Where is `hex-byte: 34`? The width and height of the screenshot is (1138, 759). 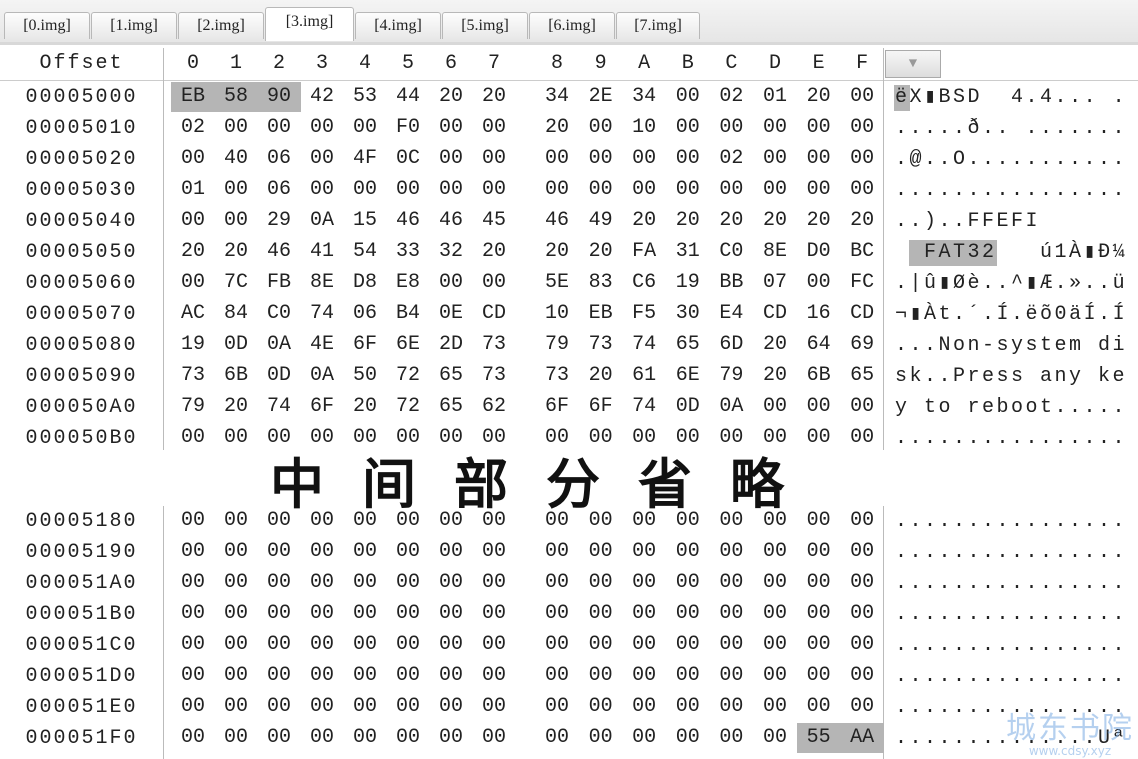 hex-byte: 34 is located at coordinates (557, 97).